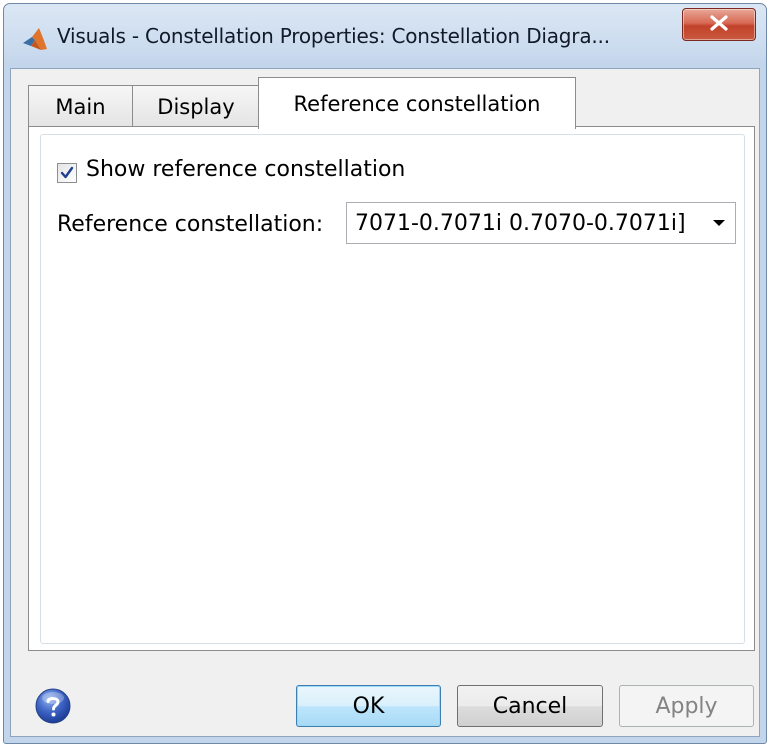 The width and height of the screenshot is (770, 747). I want to click on help-icon, so click(53, 706).